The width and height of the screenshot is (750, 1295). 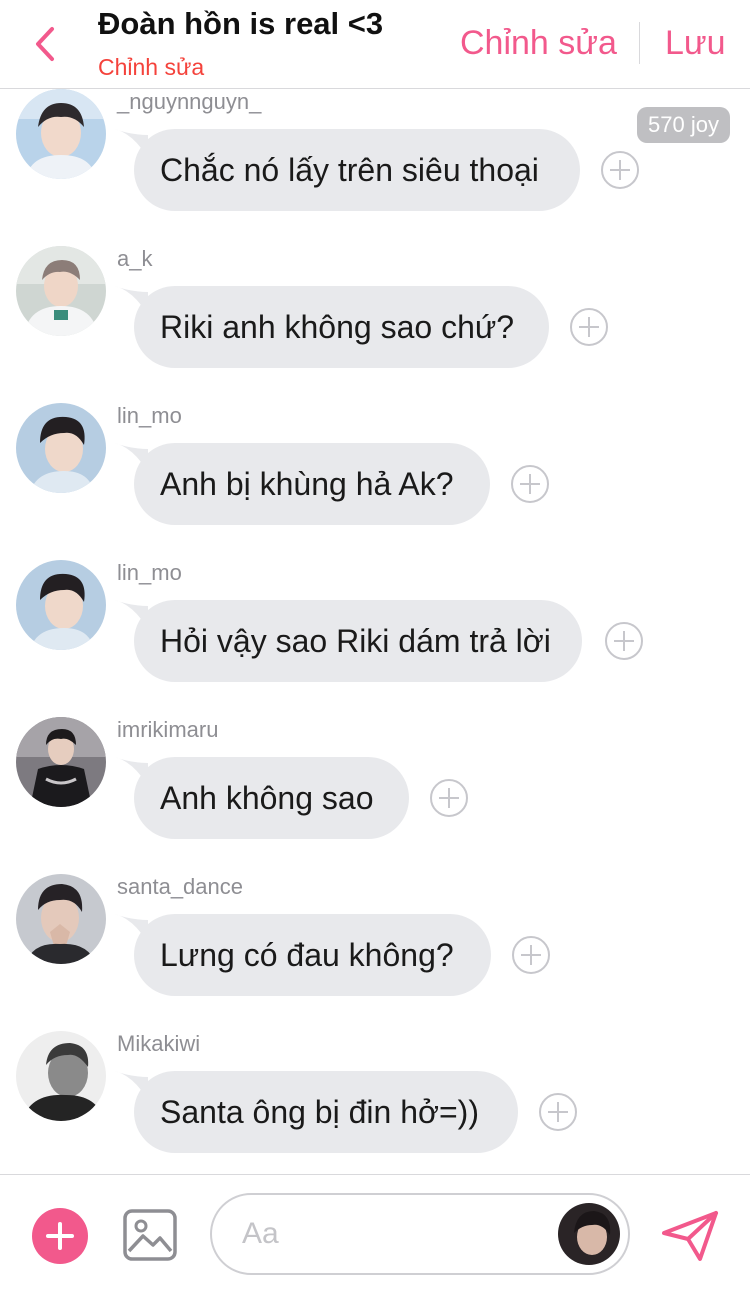 What do you see at coordinates (180, 886) in the screenshot?
I see `username: santa_dance` at bounding box center [180, 886].